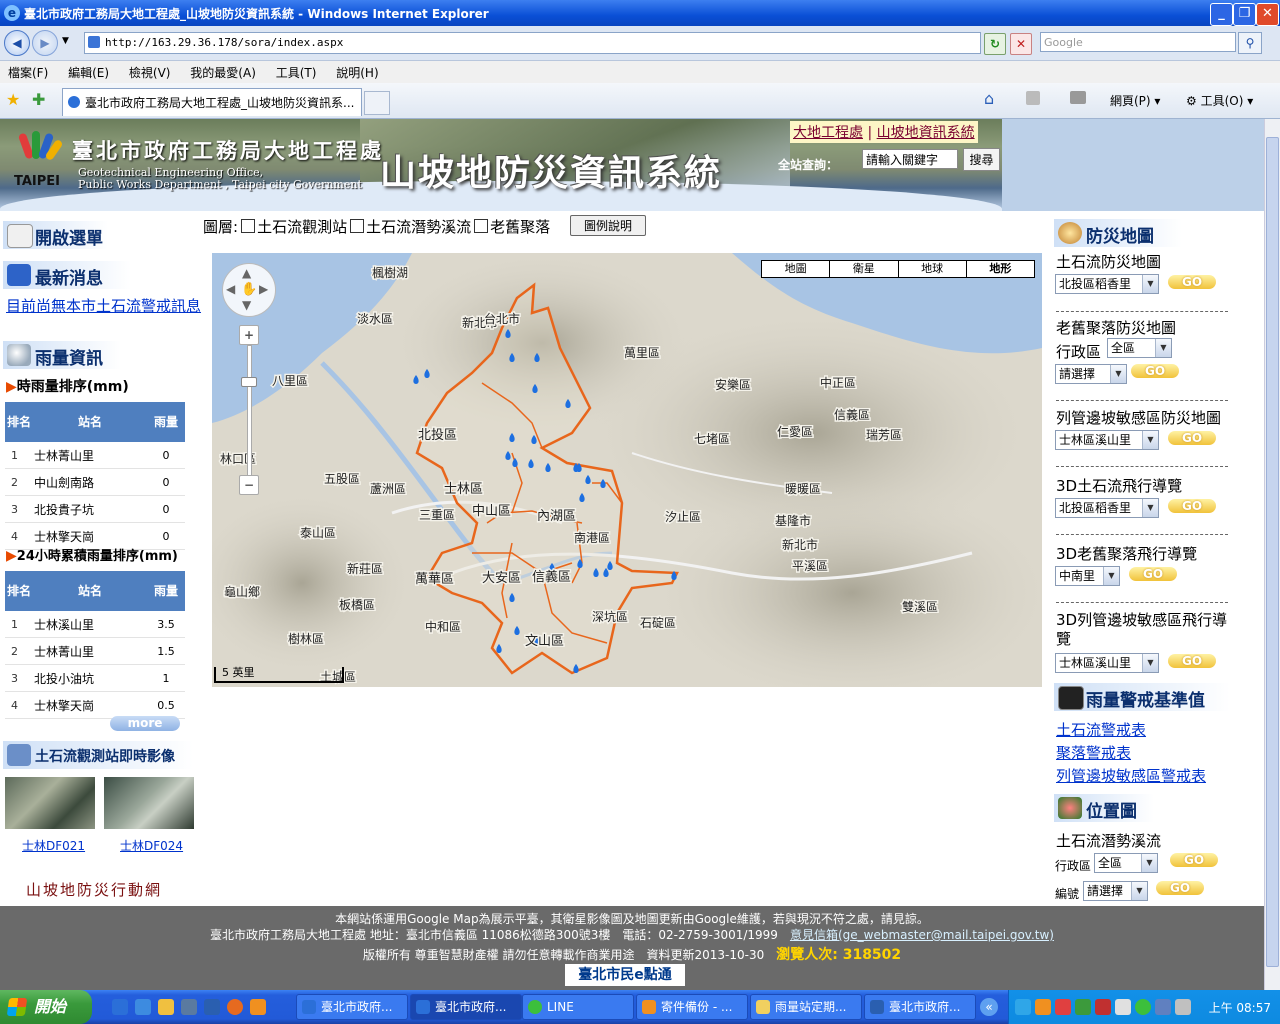 The image size is (1280, 1024). I want to click on minimize-button: _, so click(1221, 14).